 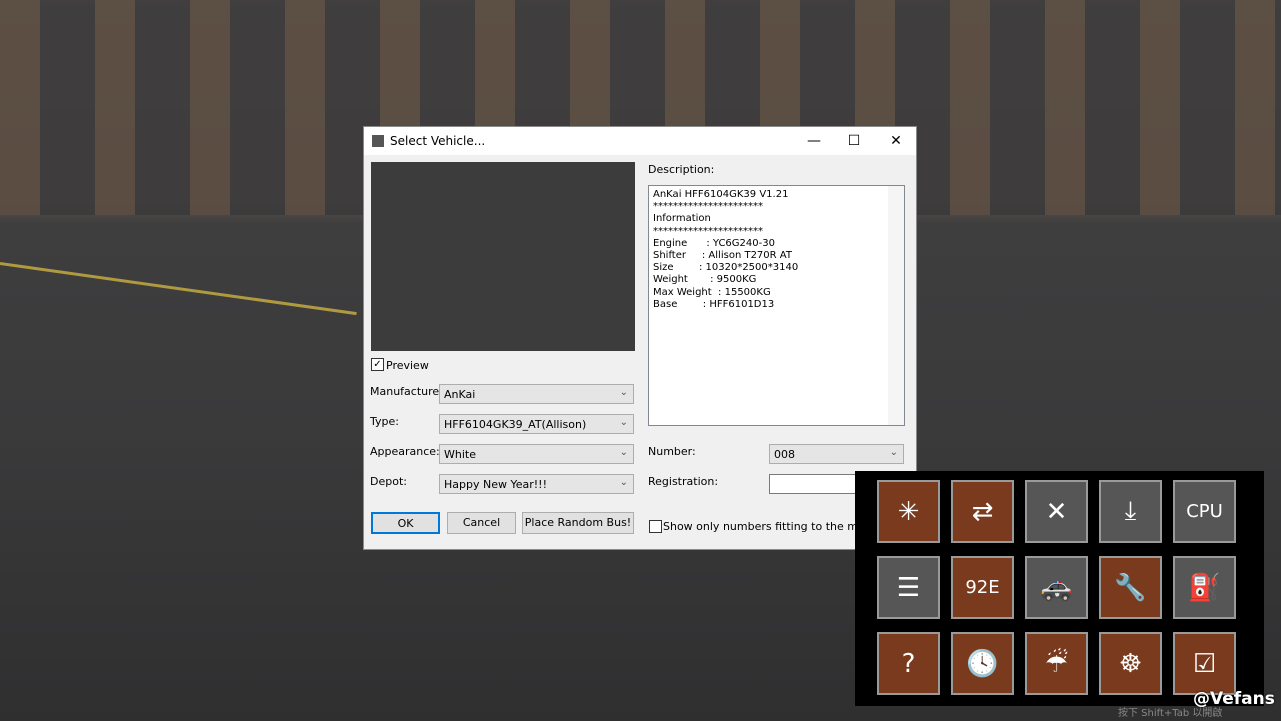 What do you see at coordinates (1130, 663) in the screenshot?
I see `steering-wheel-icon: ☸` at bounding box center [1130, 663].